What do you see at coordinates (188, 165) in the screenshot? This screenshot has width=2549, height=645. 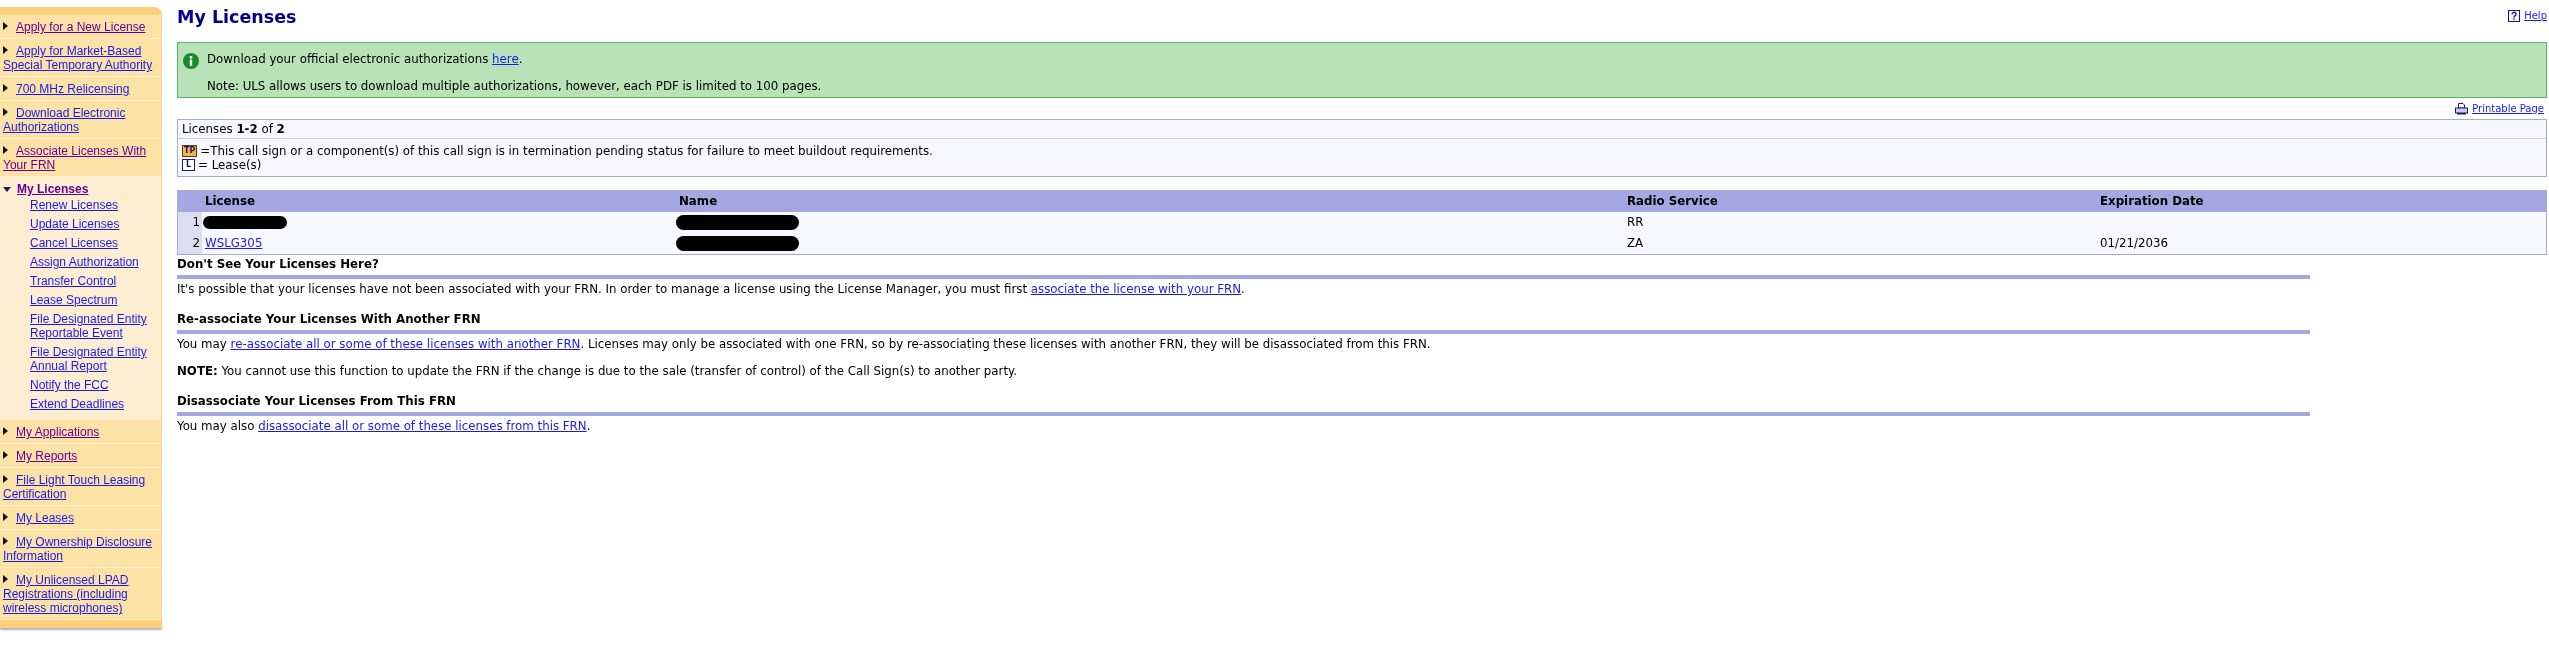 I see `legend-badge: L` at bounding box center [188, 165].